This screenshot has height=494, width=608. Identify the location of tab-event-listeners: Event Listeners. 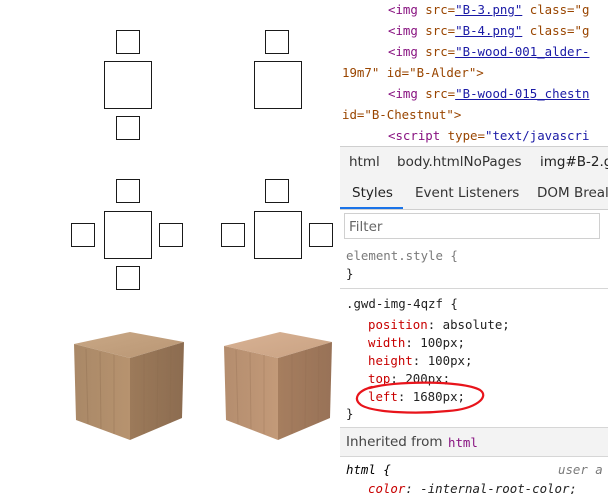
(467, 193).